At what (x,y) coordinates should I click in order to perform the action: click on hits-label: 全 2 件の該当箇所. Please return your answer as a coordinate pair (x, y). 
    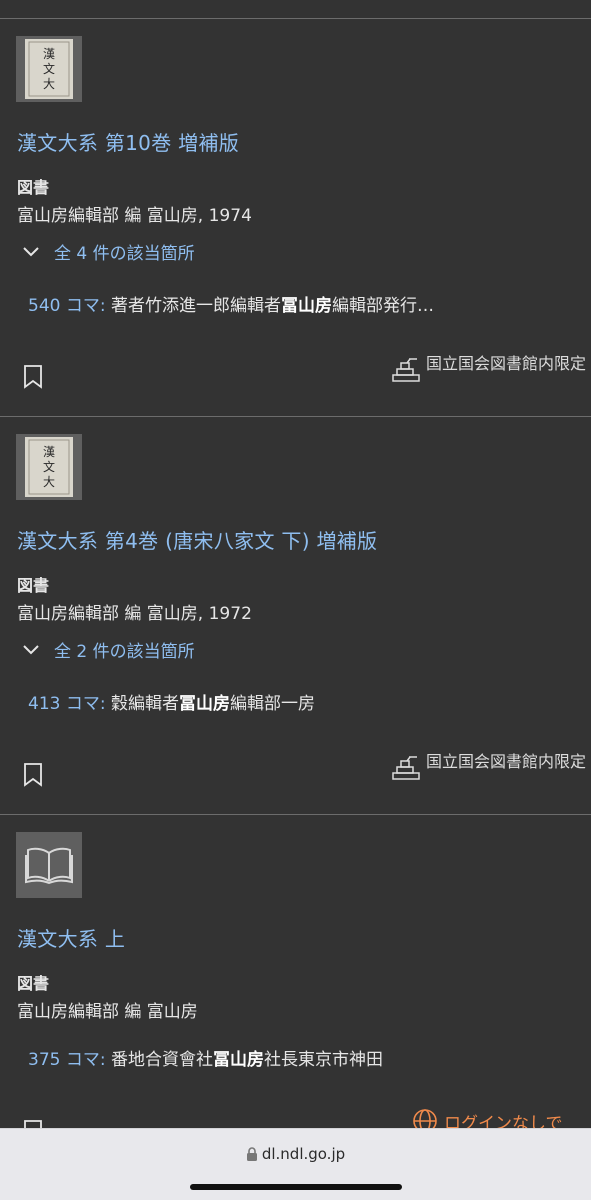
    Looking at the image, I should click on (124, 652).